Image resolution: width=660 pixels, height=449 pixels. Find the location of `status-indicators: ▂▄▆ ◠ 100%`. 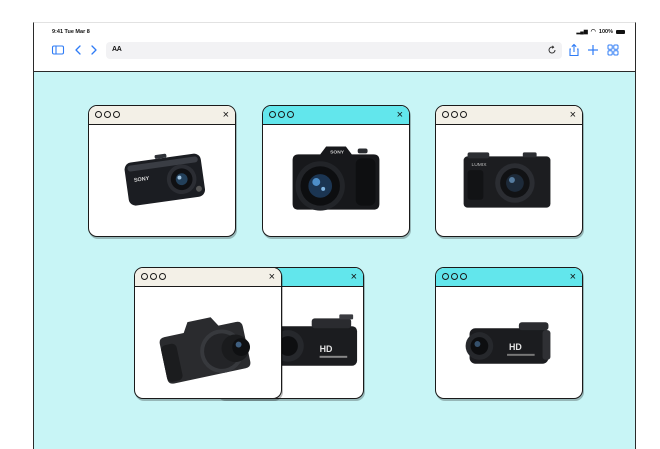

status-indicators: ▂▄▆ ◠ 100% is located at coordinates (600, 31).